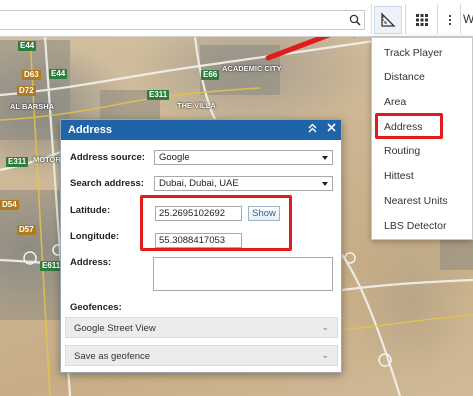  What do you see at coordinates (409, 126) in the screenshot?
I see `address-menu-highlight` at bounding box center [409, 126].